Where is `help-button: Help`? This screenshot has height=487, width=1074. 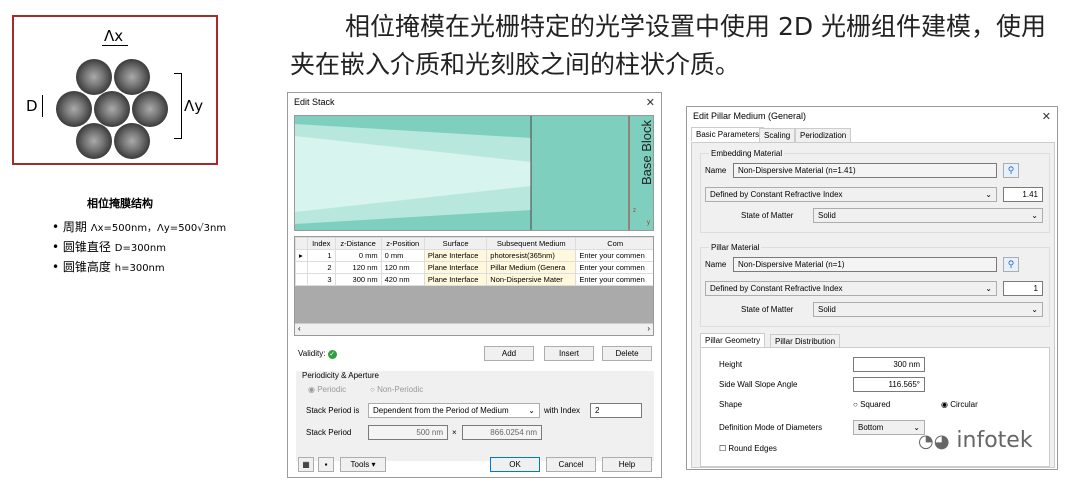 help-button: Help is located at coordinates (627, 464).